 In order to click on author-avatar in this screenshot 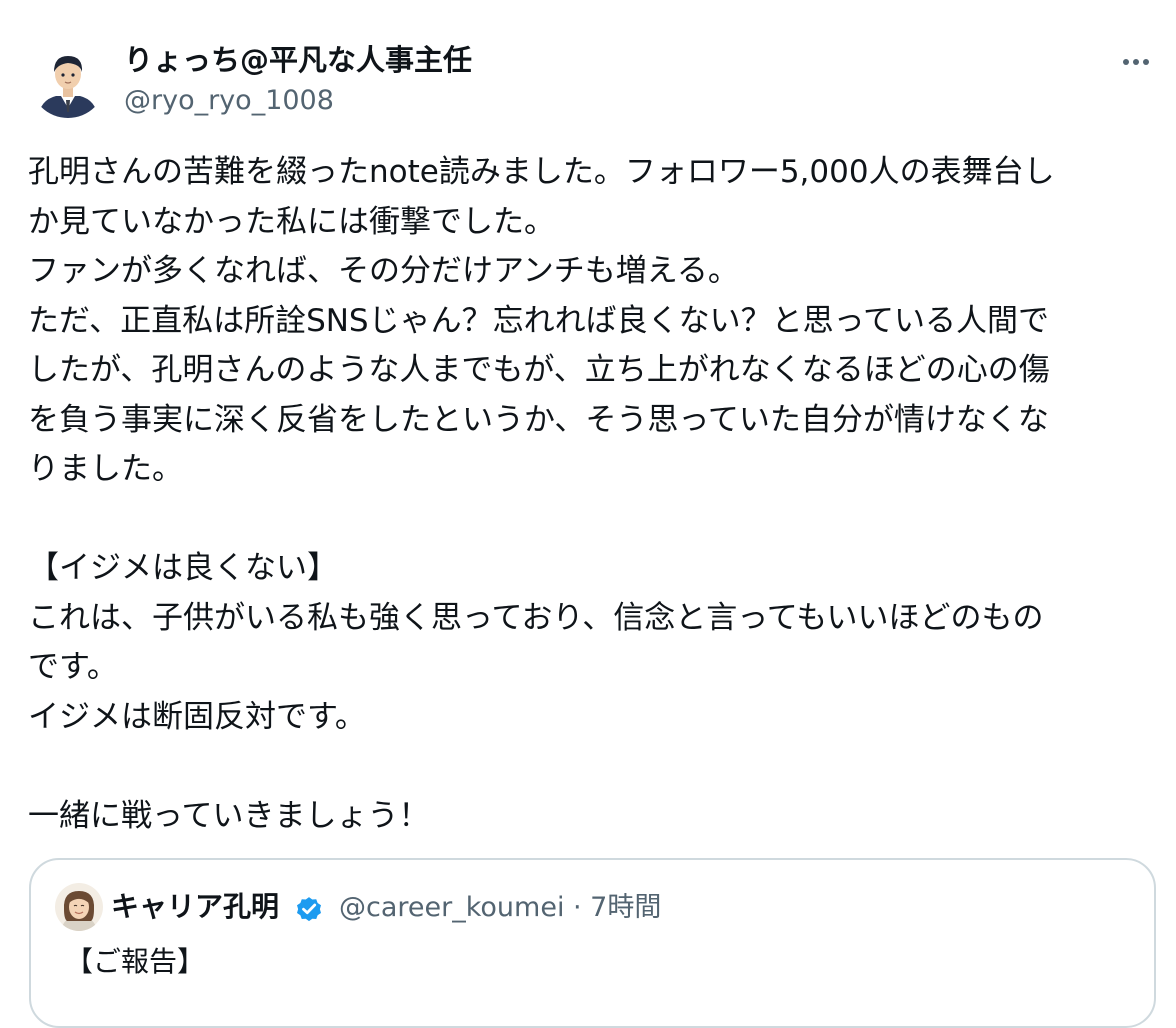, I will do `click(68, 80)`.